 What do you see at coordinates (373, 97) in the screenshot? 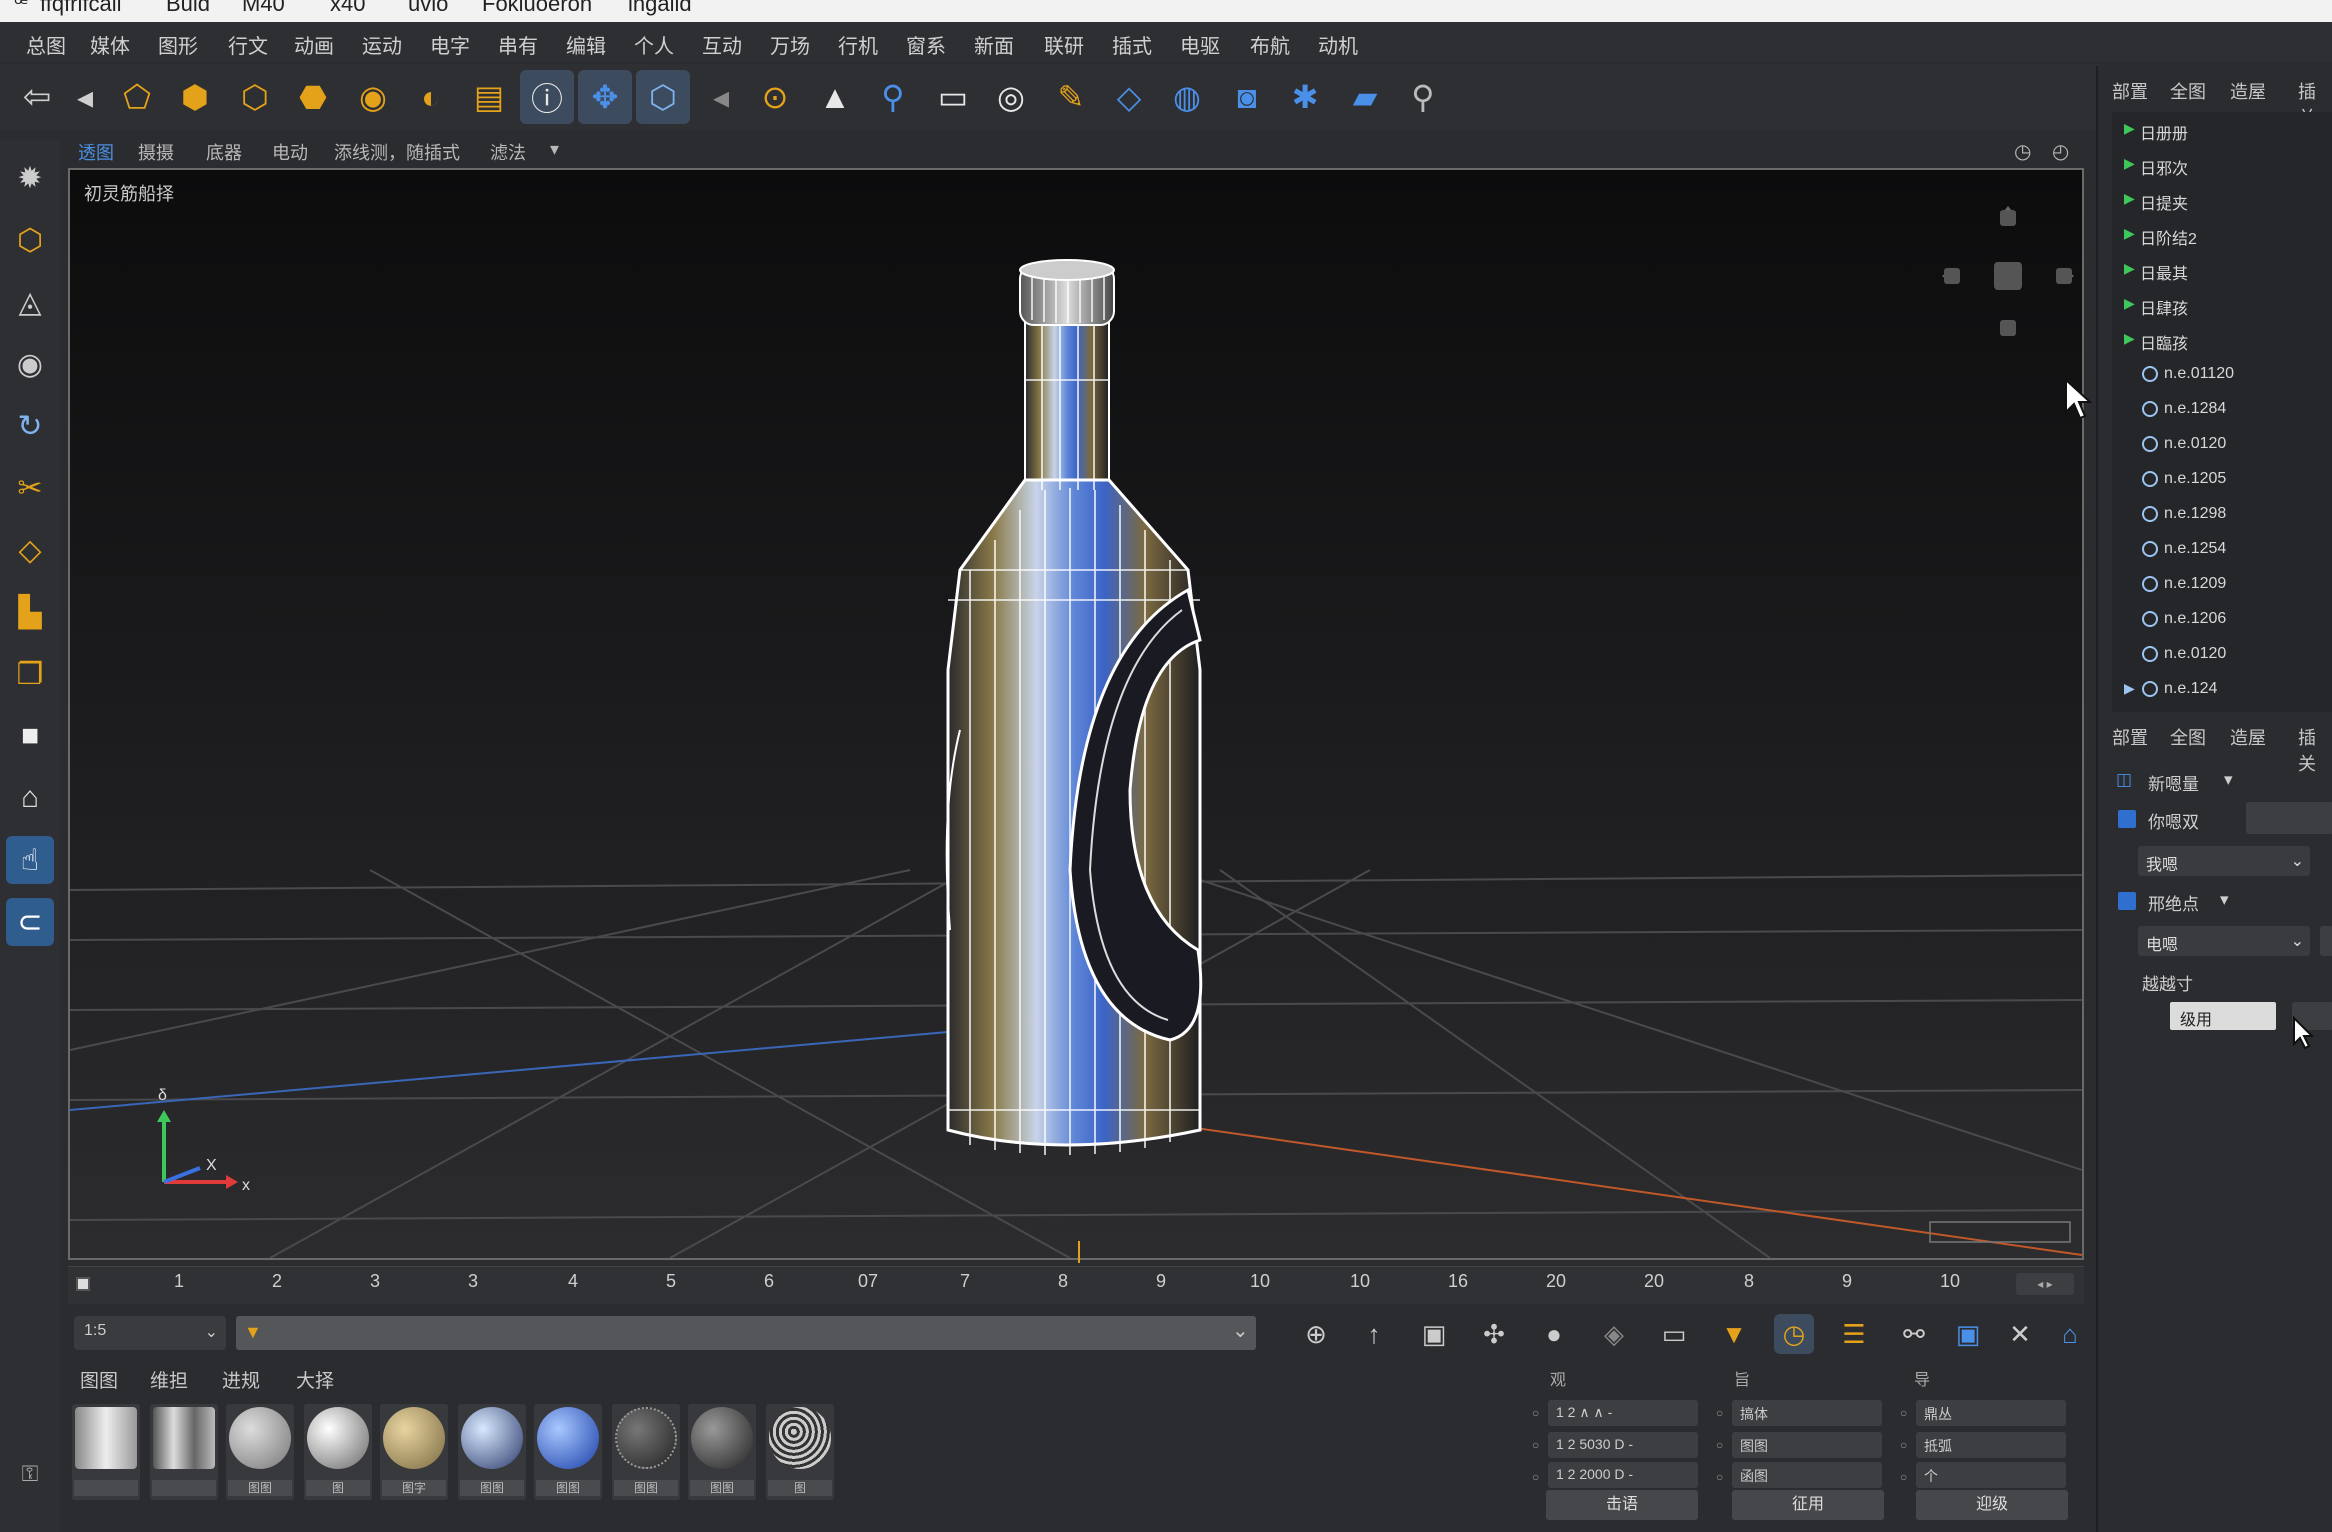
I see `rotate-icon: ◉` at bounding box center [373, 97].